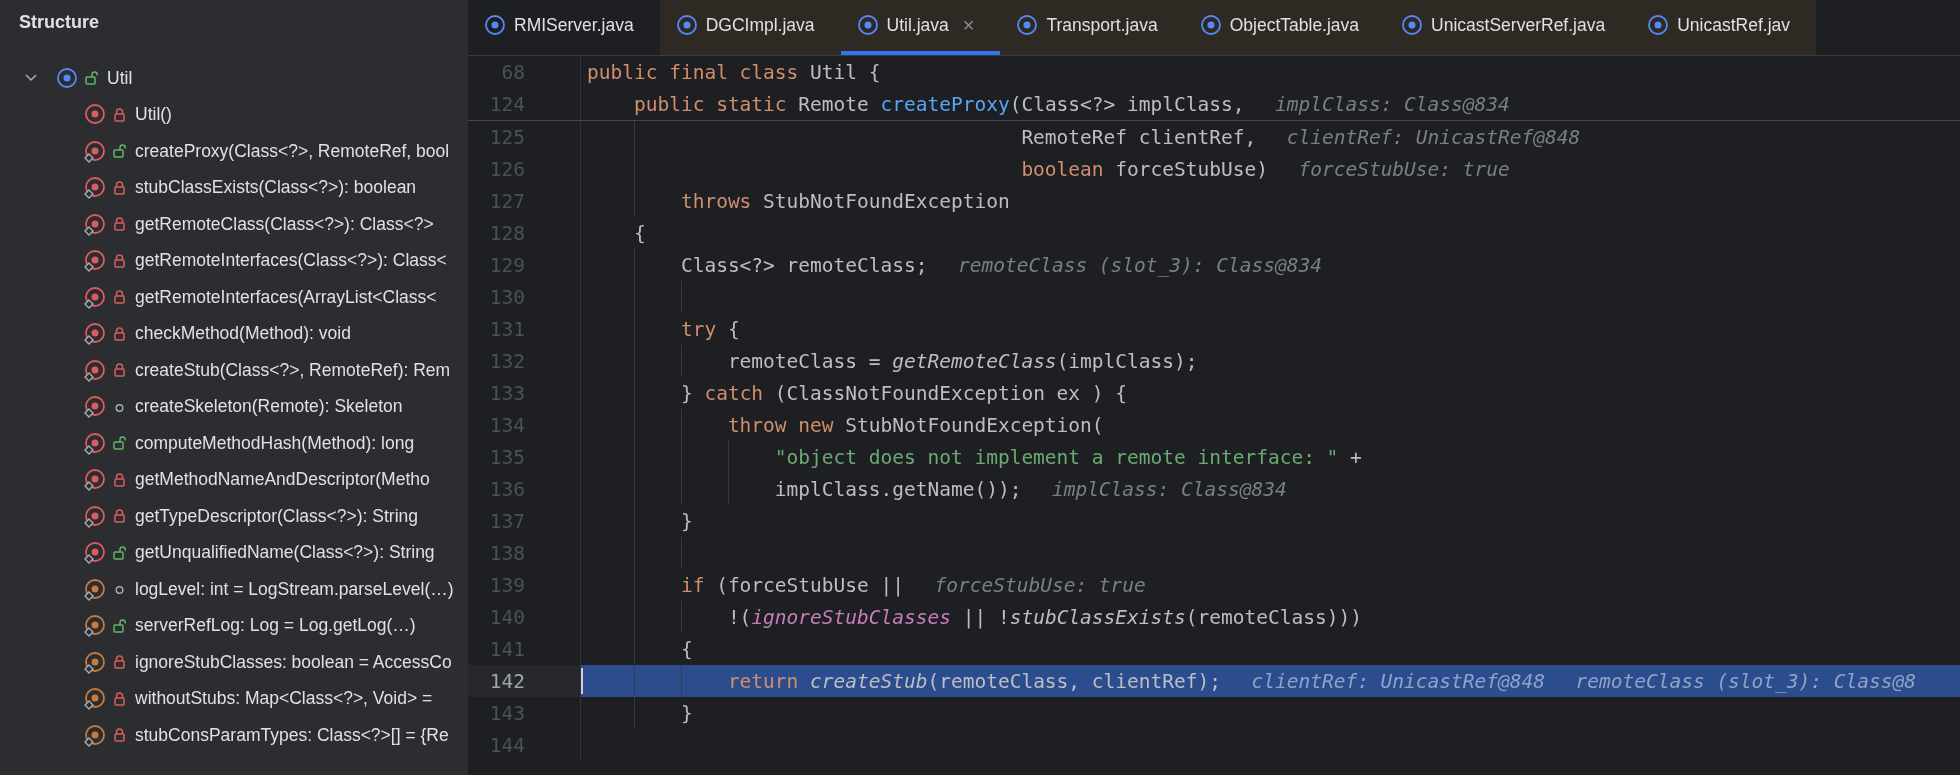  I want to click on close-button: ×, so click(968, 25).